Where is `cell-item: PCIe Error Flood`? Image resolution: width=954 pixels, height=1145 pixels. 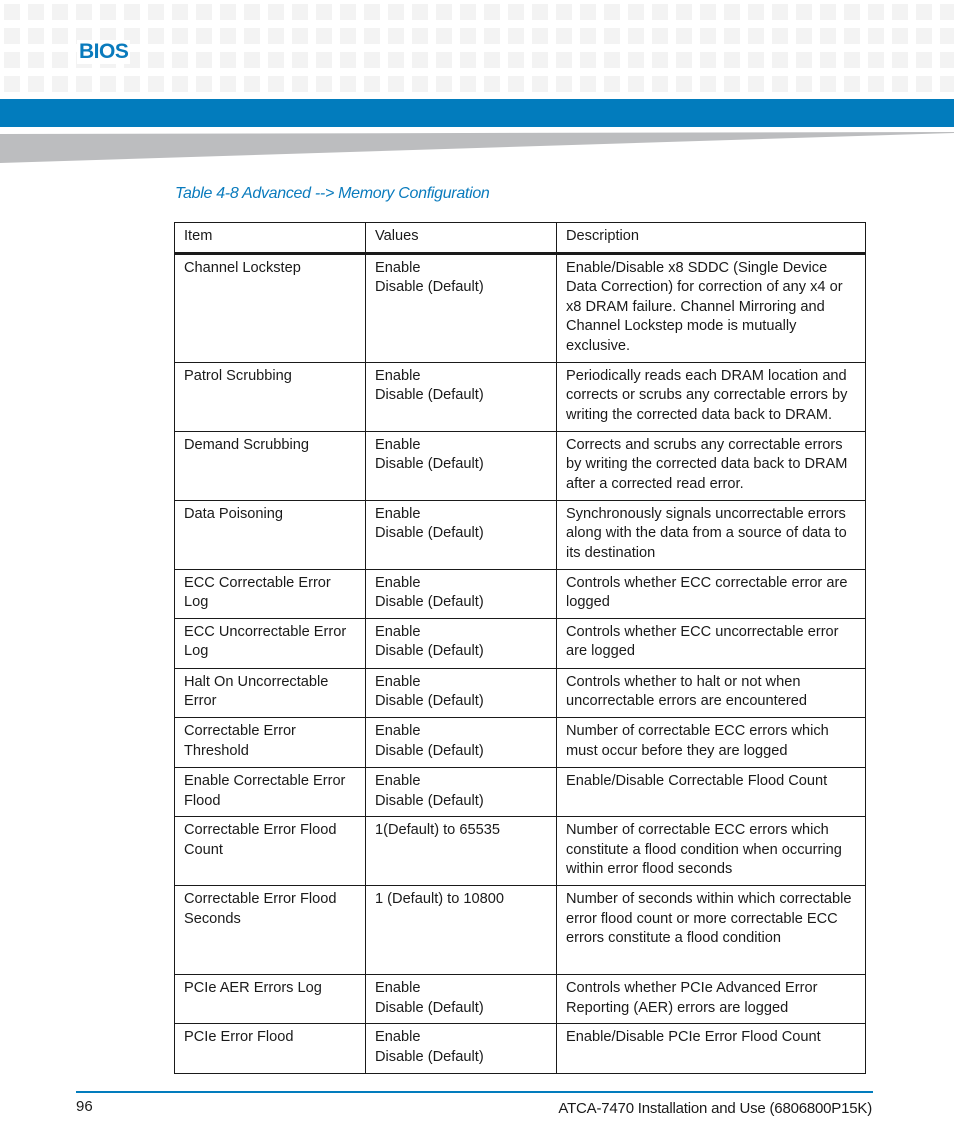 cell-item: PCIe Error Flood is located at coordinates (270, 1048).